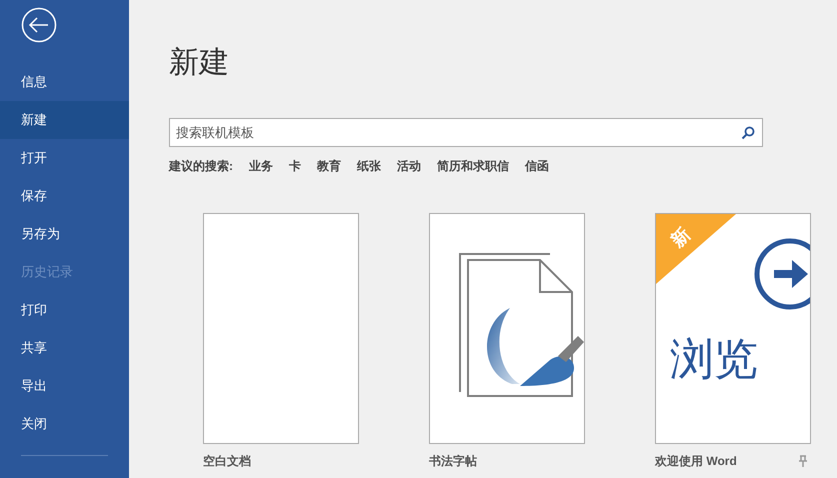 The image size is (837, 478). I want to click on back-button, so click(39, 25).